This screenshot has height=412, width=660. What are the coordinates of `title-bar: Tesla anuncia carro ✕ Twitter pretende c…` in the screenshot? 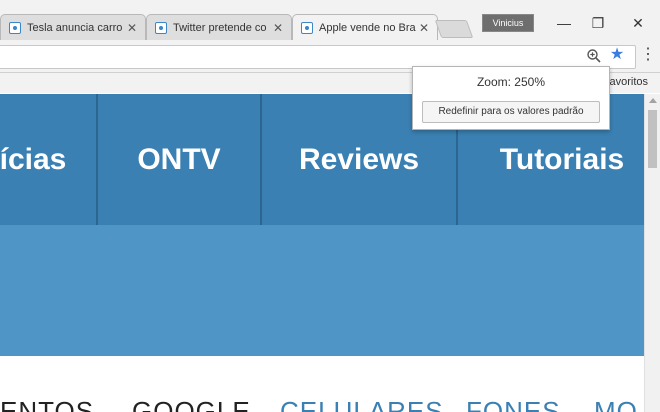 It's located at (330, 20).